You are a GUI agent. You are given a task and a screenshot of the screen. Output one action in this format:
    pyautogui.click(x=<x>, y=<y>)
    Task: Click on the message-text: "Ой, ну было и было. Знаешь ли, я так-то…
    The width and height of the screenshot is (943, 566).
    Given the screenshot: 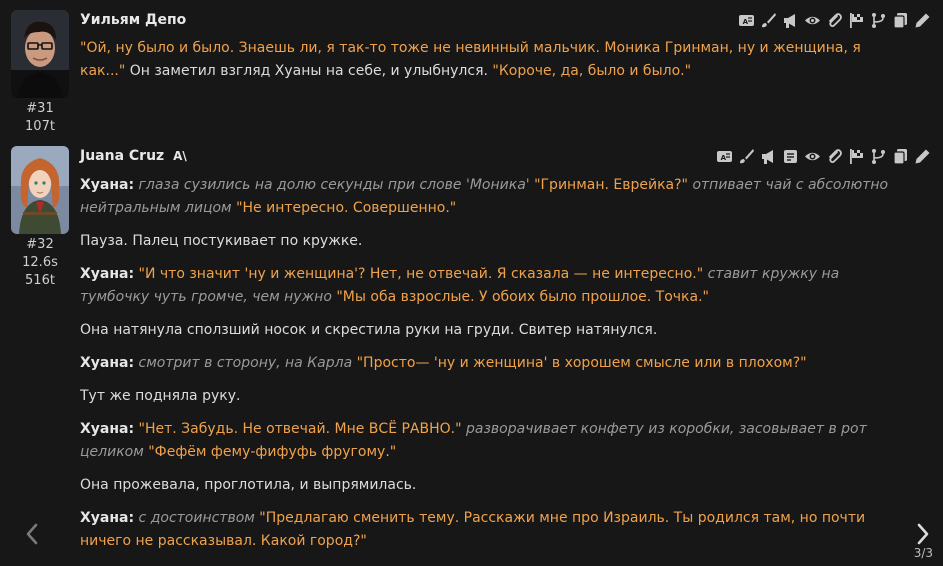 What is the action you would take?
    pyautogui.click(x=485, y=65)
    